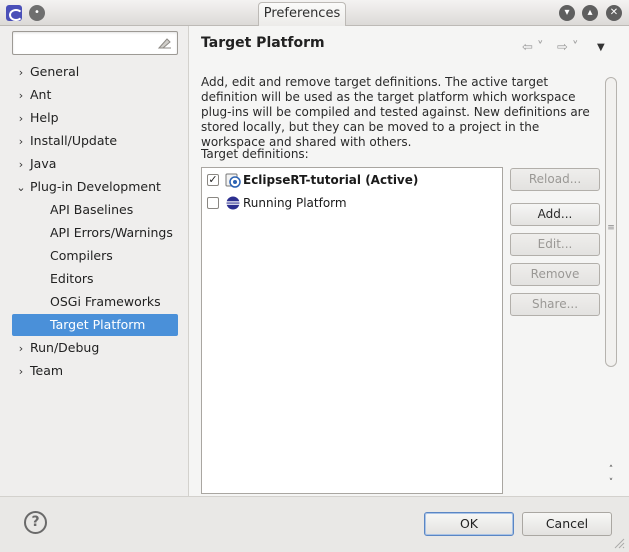 This screenshot has height=552, width=629. Describe the element at coordinates (43, 163) in the screenshot. I see `tree-item-label: Java` at that location.